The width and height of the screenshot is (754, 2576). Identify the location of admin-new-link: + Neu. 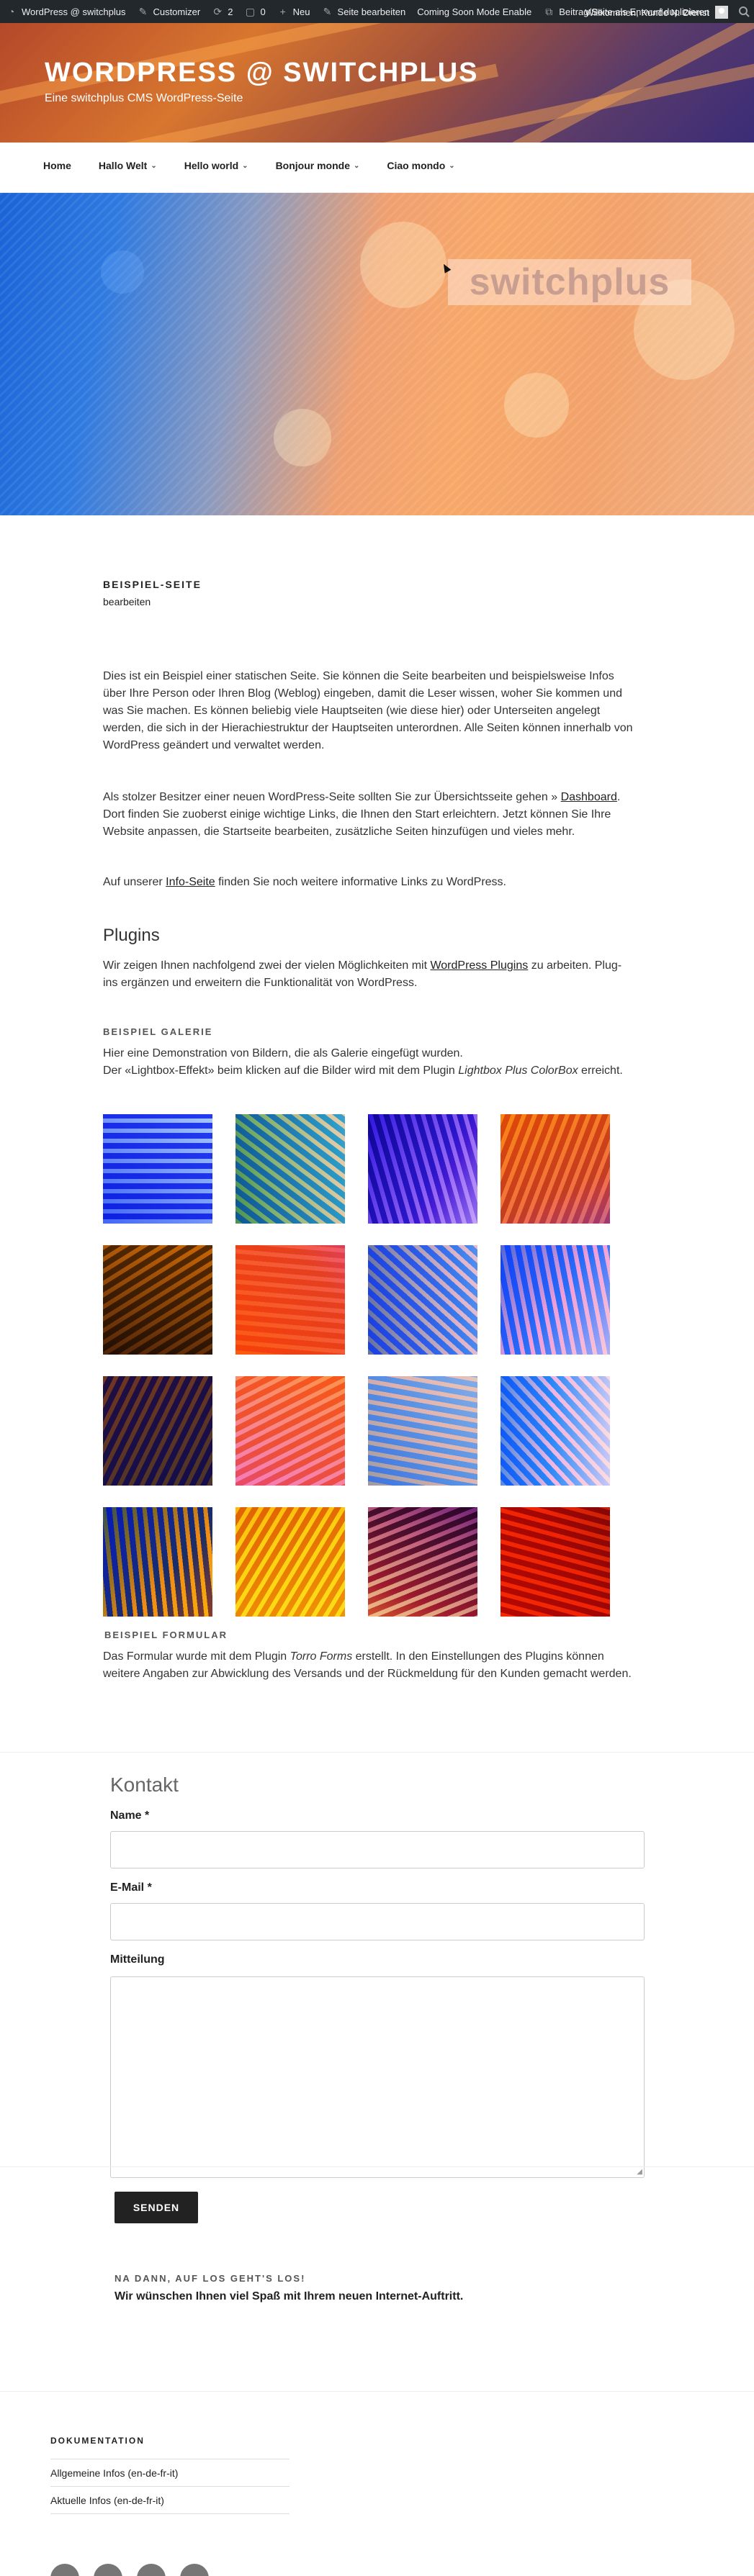
(293, 12).